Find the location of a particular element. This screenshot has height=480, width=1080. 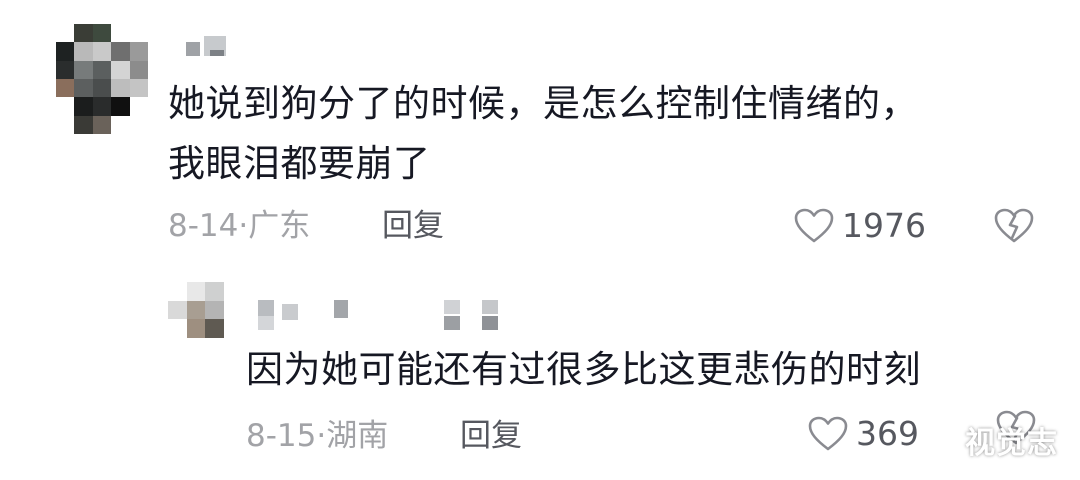

comment-location: 广东 is located at coordinates (279, 226).